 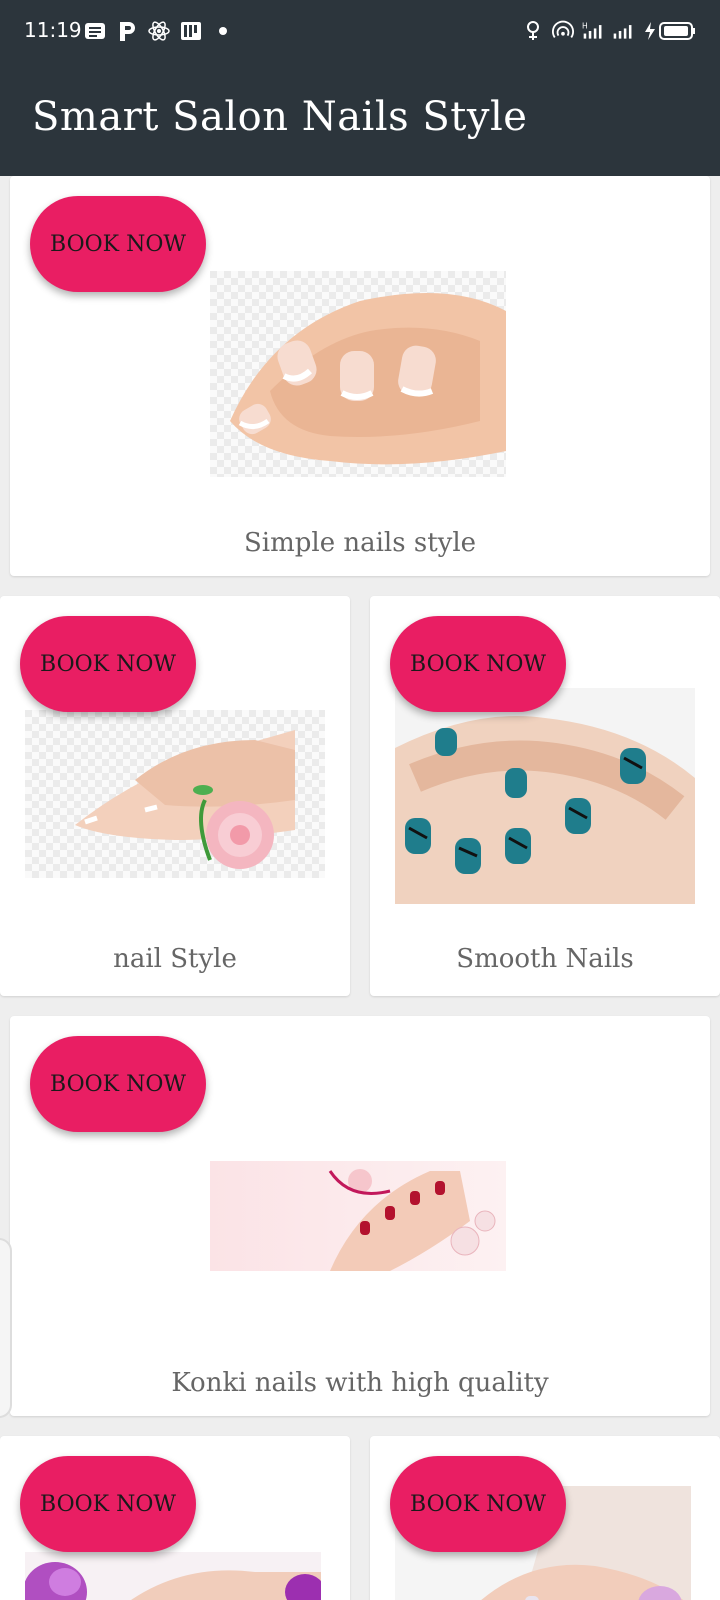 I want to click on dot-icon, so click(x=223, y=31).